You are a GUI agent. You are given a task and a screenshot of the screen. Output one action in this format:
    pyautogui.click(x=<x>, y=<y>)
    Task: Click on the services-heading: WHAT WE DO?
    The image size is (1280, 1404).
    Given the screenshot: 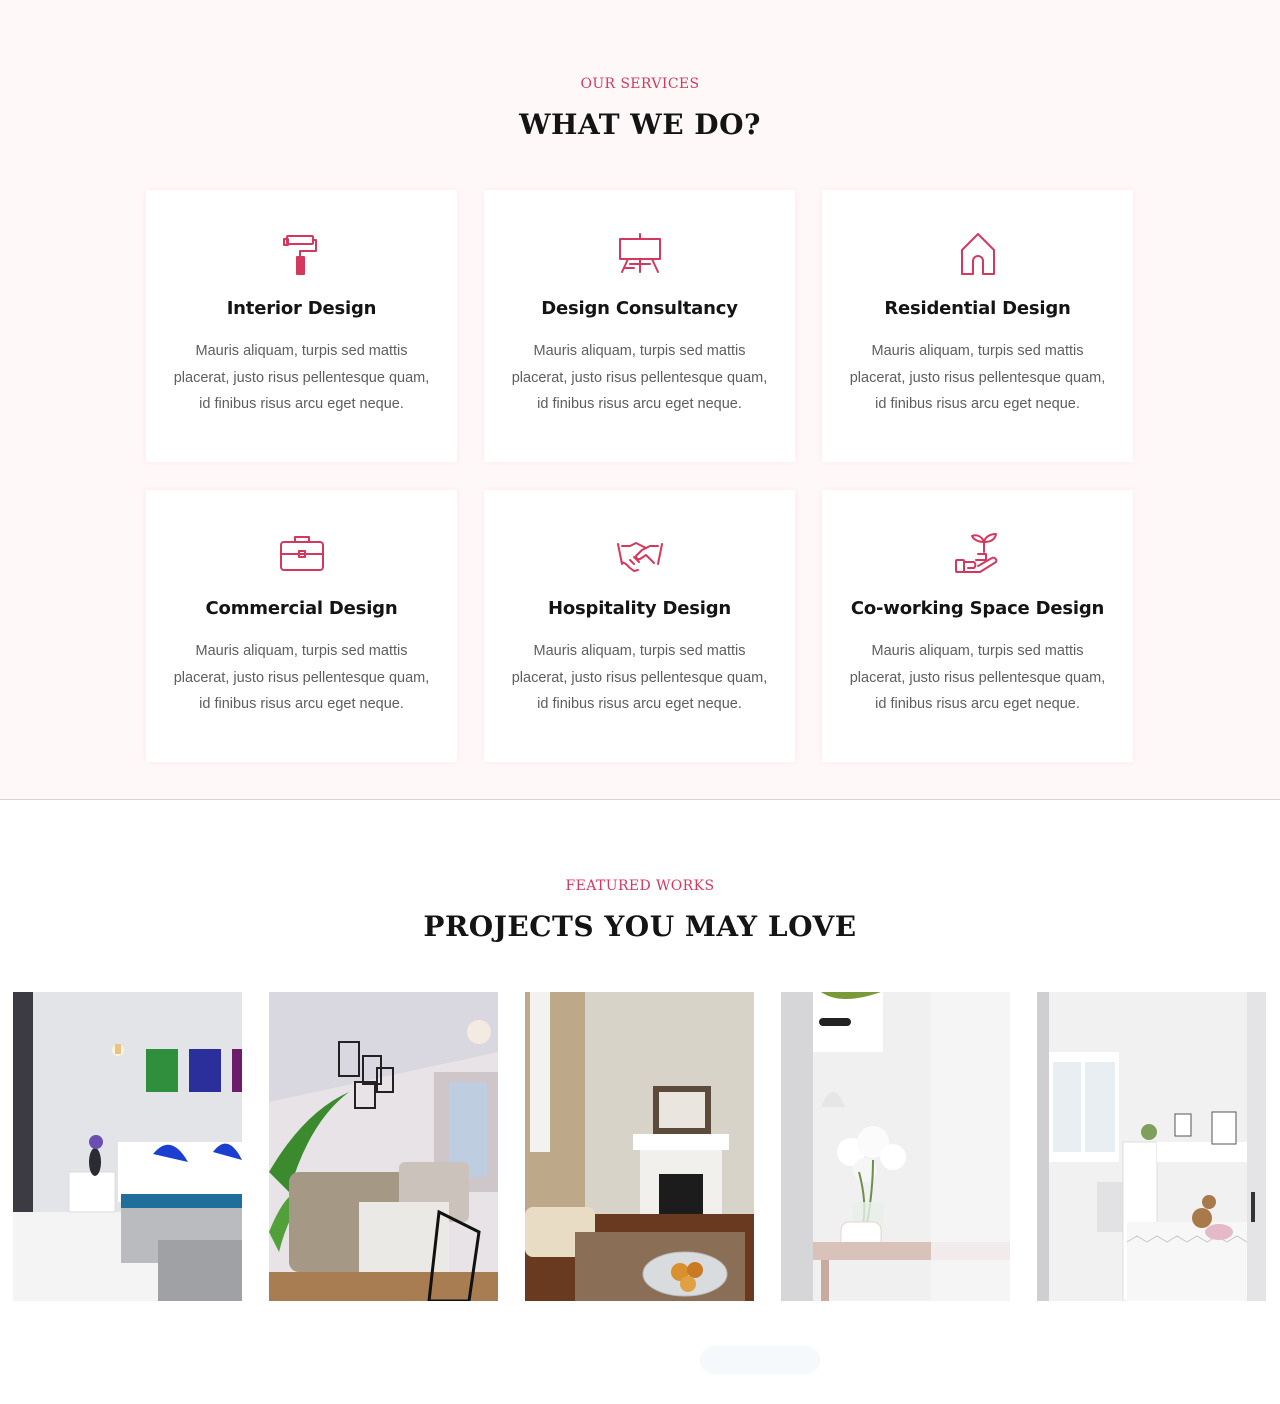 What is the action you would take?
    pyautogui.click(x=640, y=124)
    